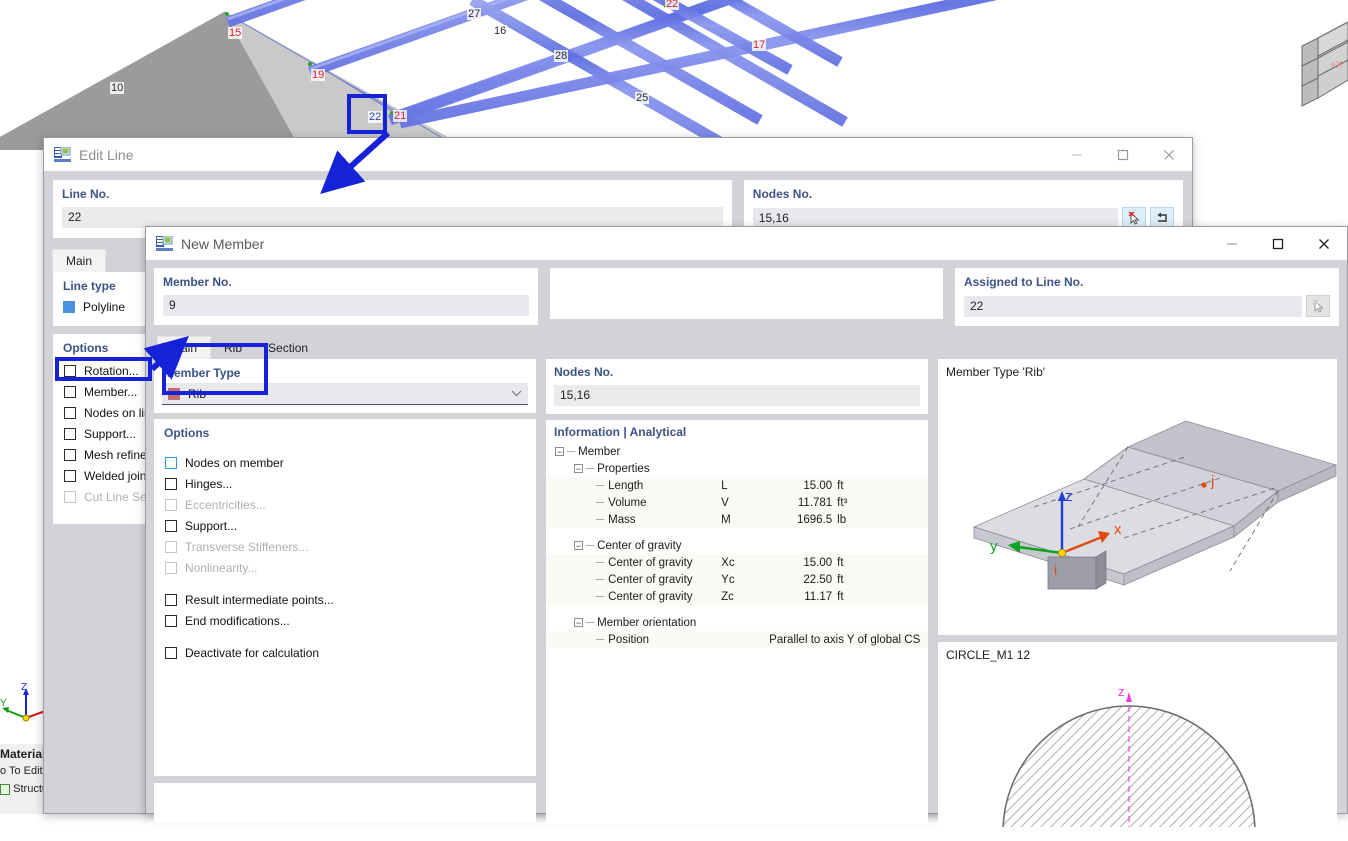  Describe the element at coordinates (629, 639) in the screenshot. I see `tree-row-name: Position` at that location.